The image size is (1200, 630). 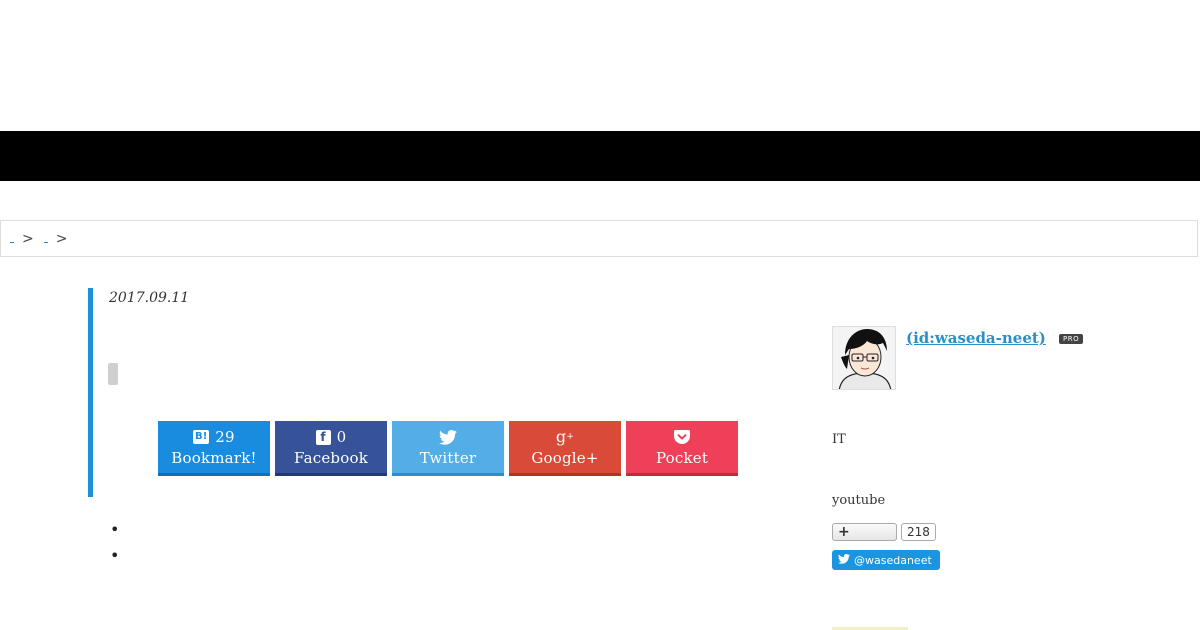 I want to click on google-plus-share-button: g + Google+, so click(x=565, y=448).